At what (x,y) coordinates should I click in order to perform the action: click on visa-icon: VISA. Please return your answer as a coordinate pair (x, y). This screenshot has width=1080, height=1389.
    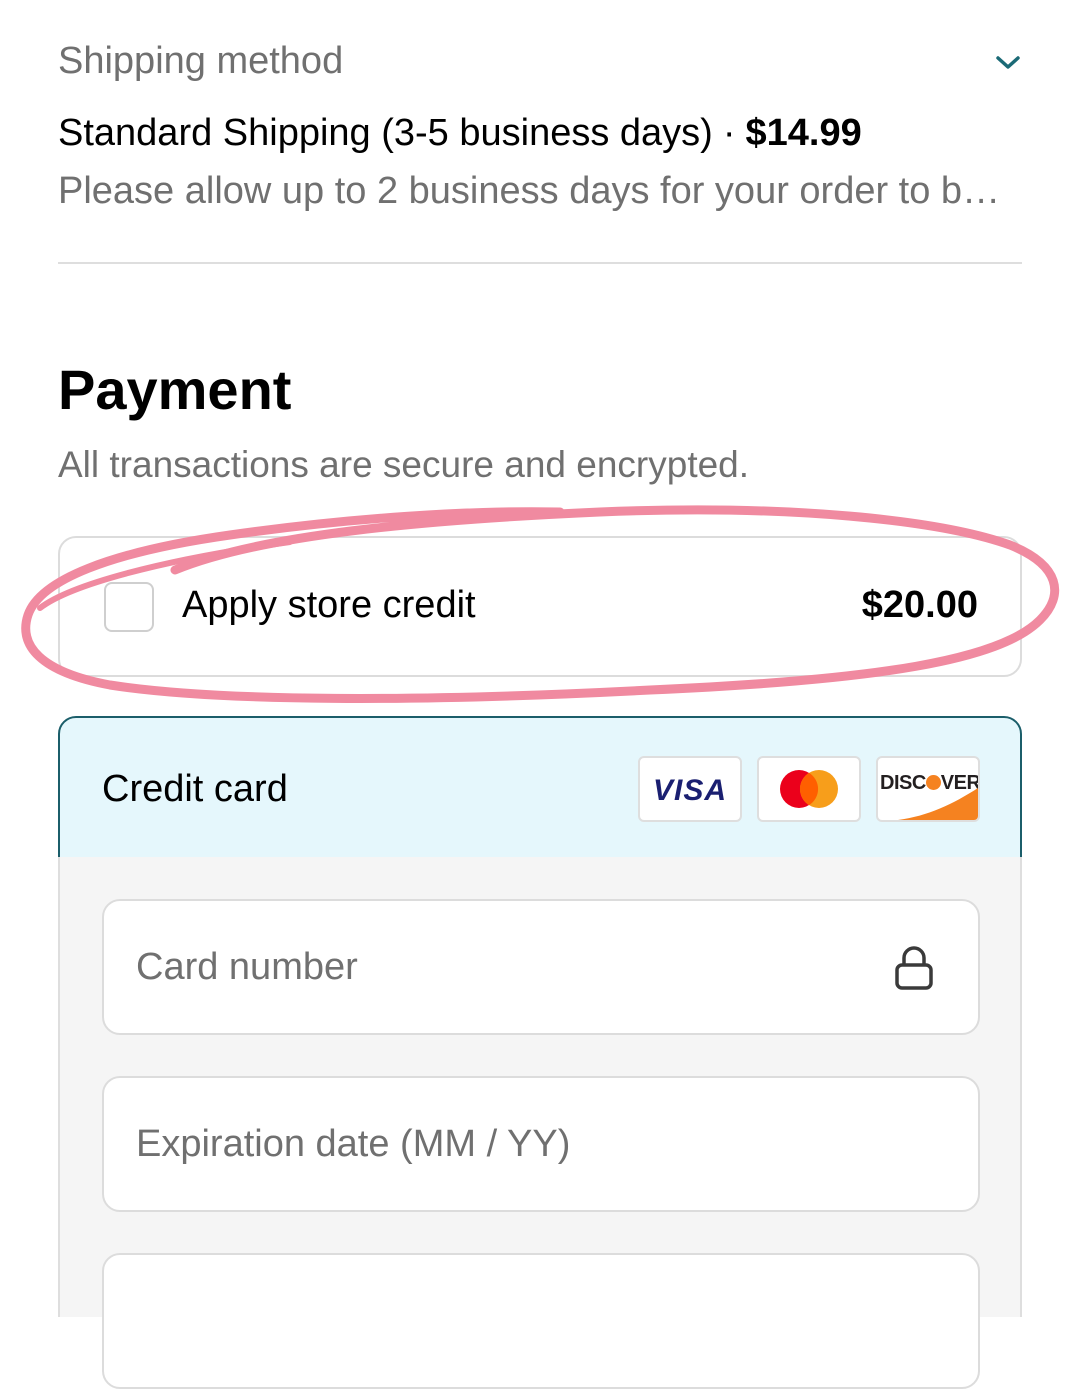
    Looking at the image, I should click on (690, 789).